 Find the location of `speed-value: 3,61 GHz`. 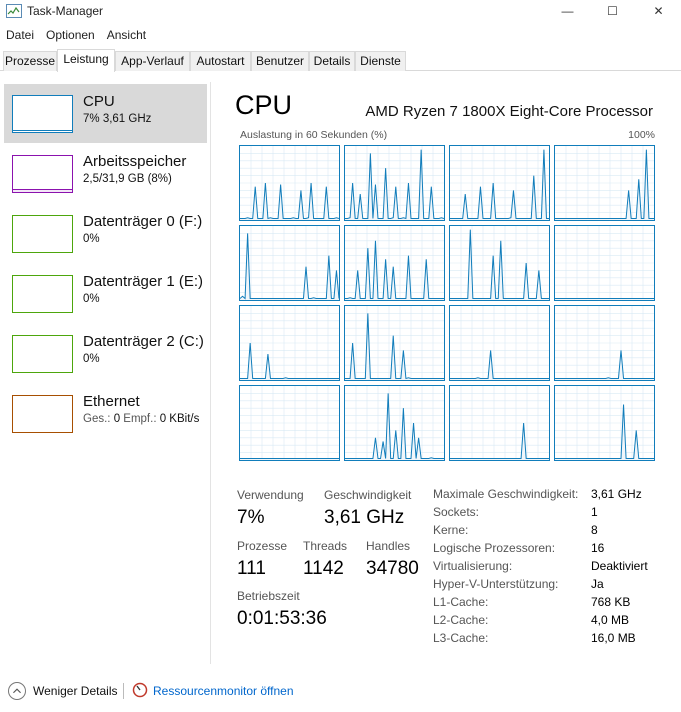

speed-value: 3,61 GHz is located at coordinates (364, 517).